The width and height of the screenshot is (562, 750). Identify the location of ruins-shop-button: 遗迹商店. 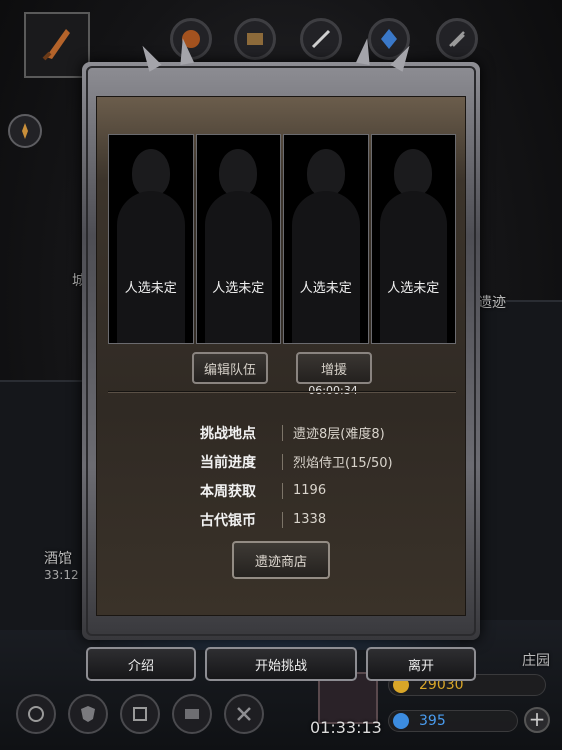
(281, 560).